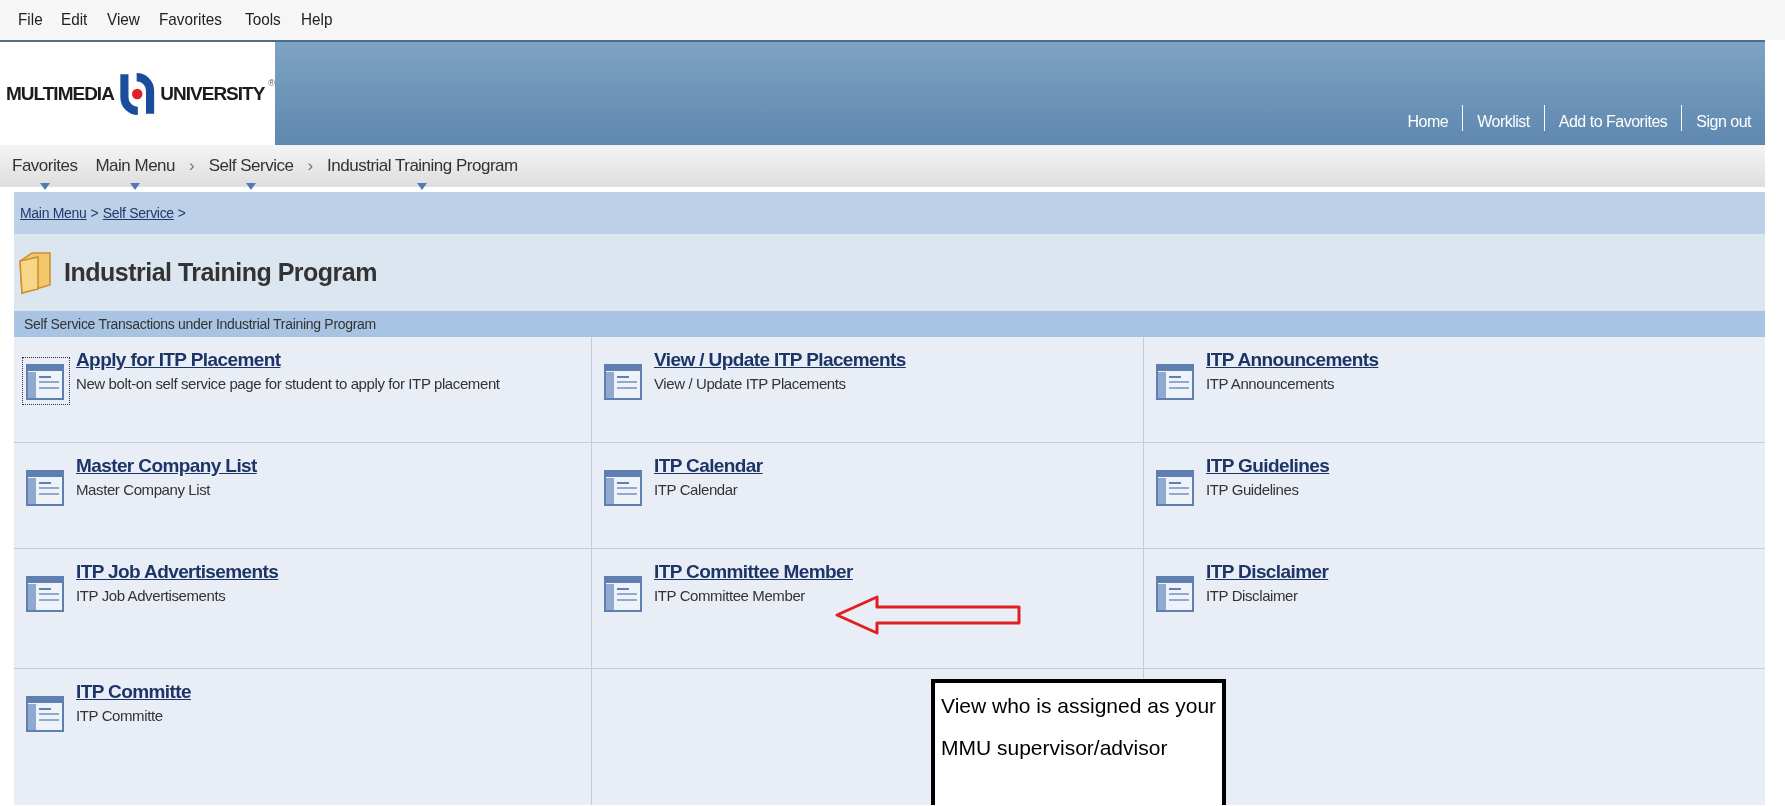 The image size is (1785, 806). I want to click on breadcrumb-link: Main Menu, so click(53, 213).